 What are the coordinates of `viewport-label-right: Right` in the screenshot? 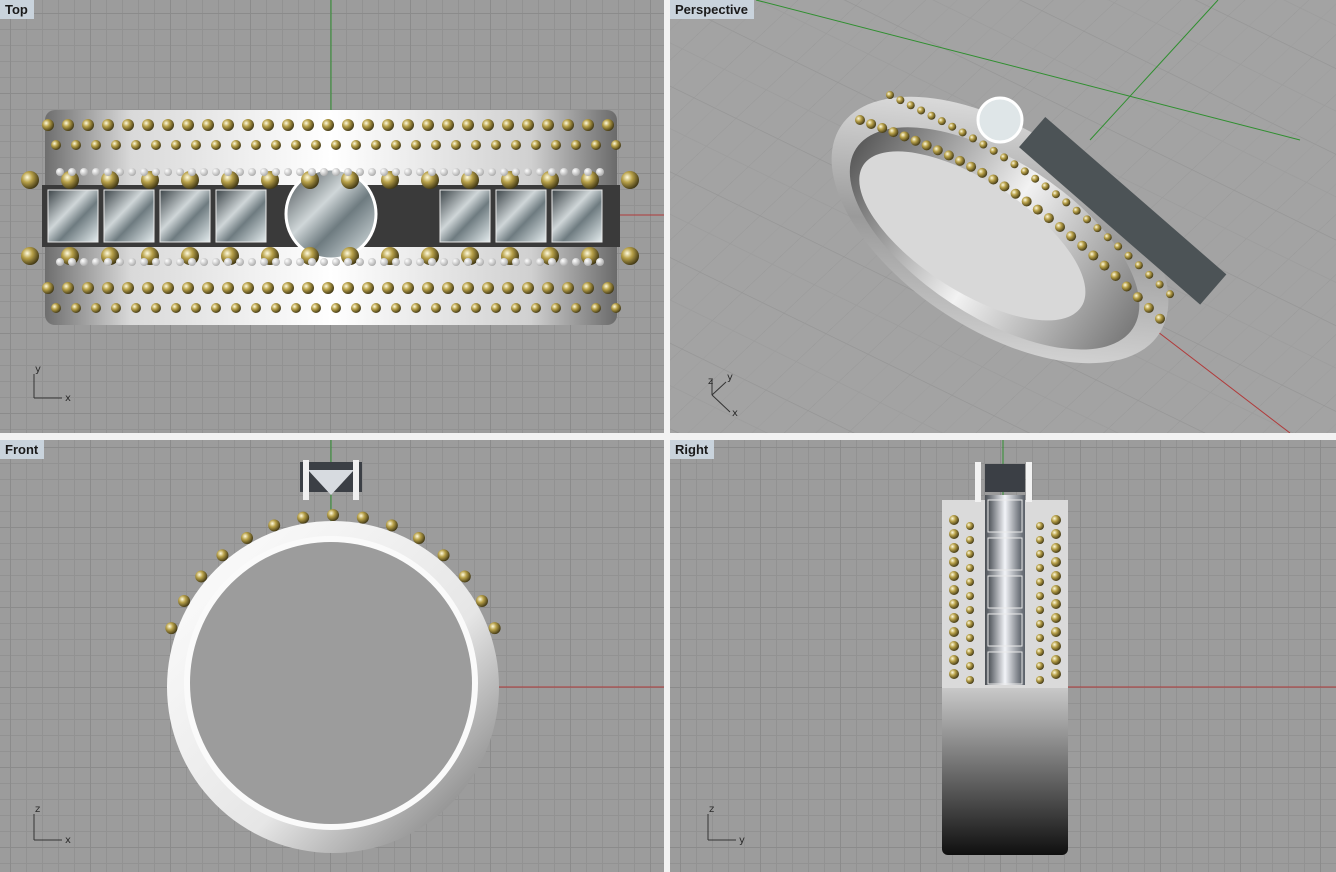 It's located at (692, 449).